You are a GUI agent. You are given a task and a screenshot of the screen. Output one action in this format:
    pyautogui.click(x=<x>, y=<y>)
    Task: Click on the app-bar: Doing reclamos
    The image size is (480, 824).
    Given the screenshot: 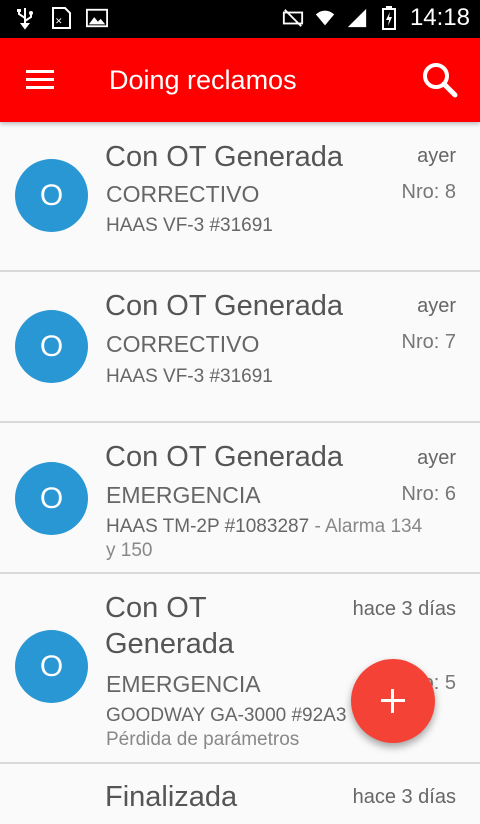 What is the action you would take?
    pyautogui.click(x=240, y=80)
    